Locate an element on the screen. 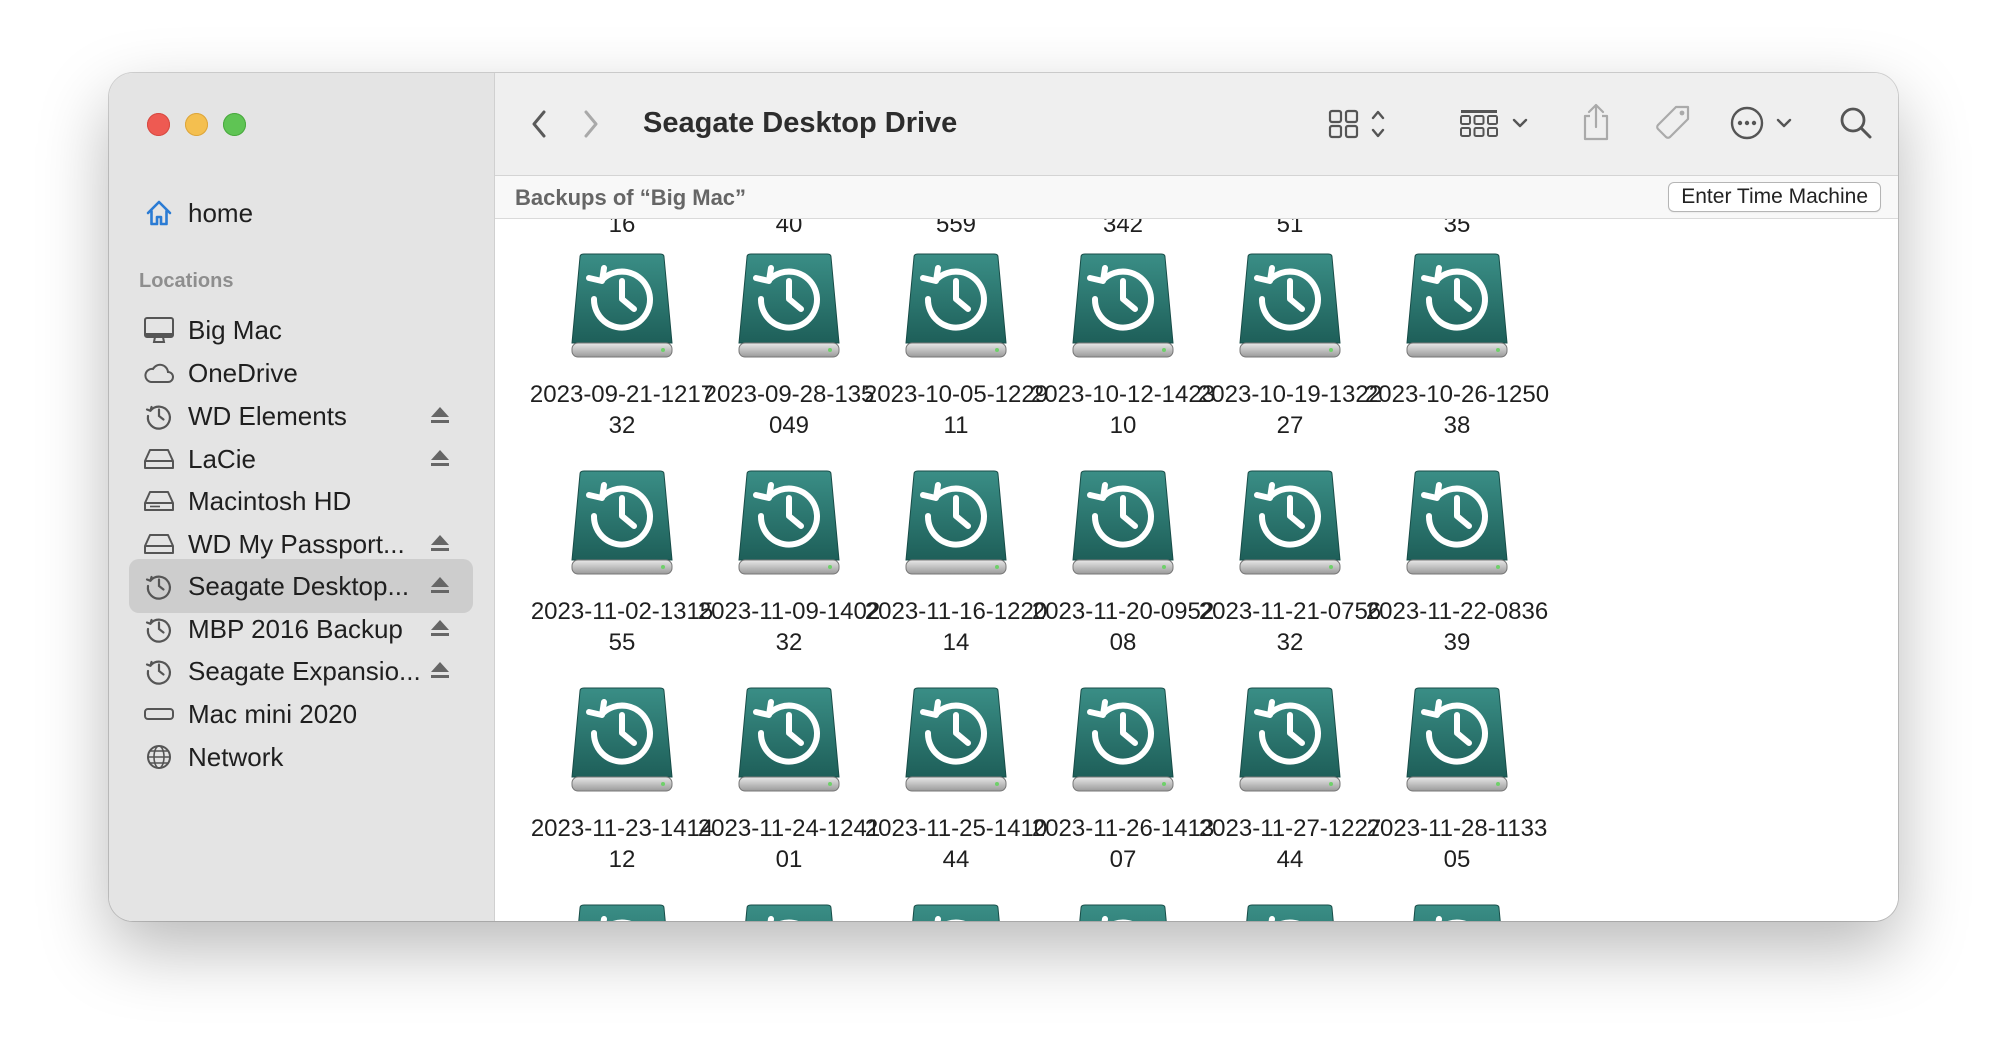 Image resolution: width=2000 pixels, height=1063 pixels. forward-chevron-icon is located at coordinates (591, 124).